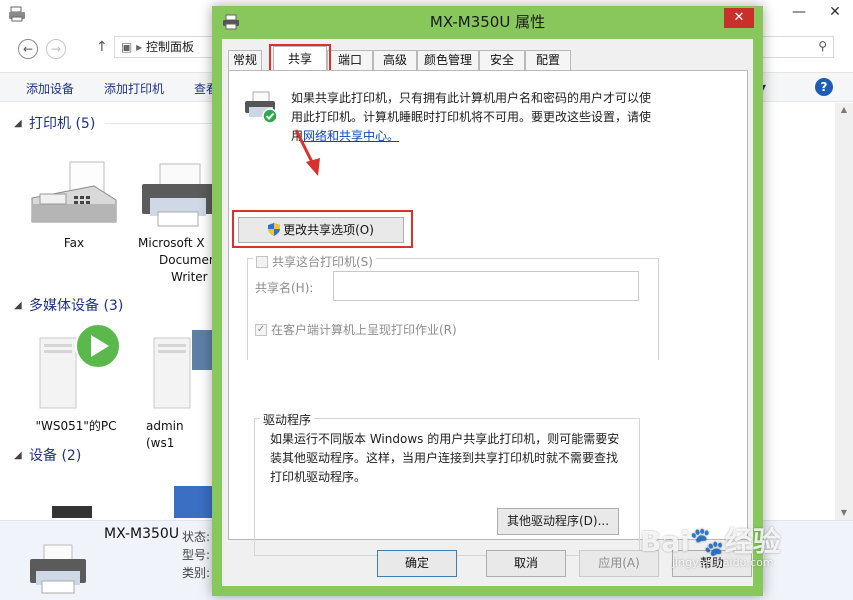 Image resolution: width=853 pixels, height=600 pixels. Describe the element at coordinates (134, 88) in the screenshot. I see `add-printer-button: 添加打印机` at that location.